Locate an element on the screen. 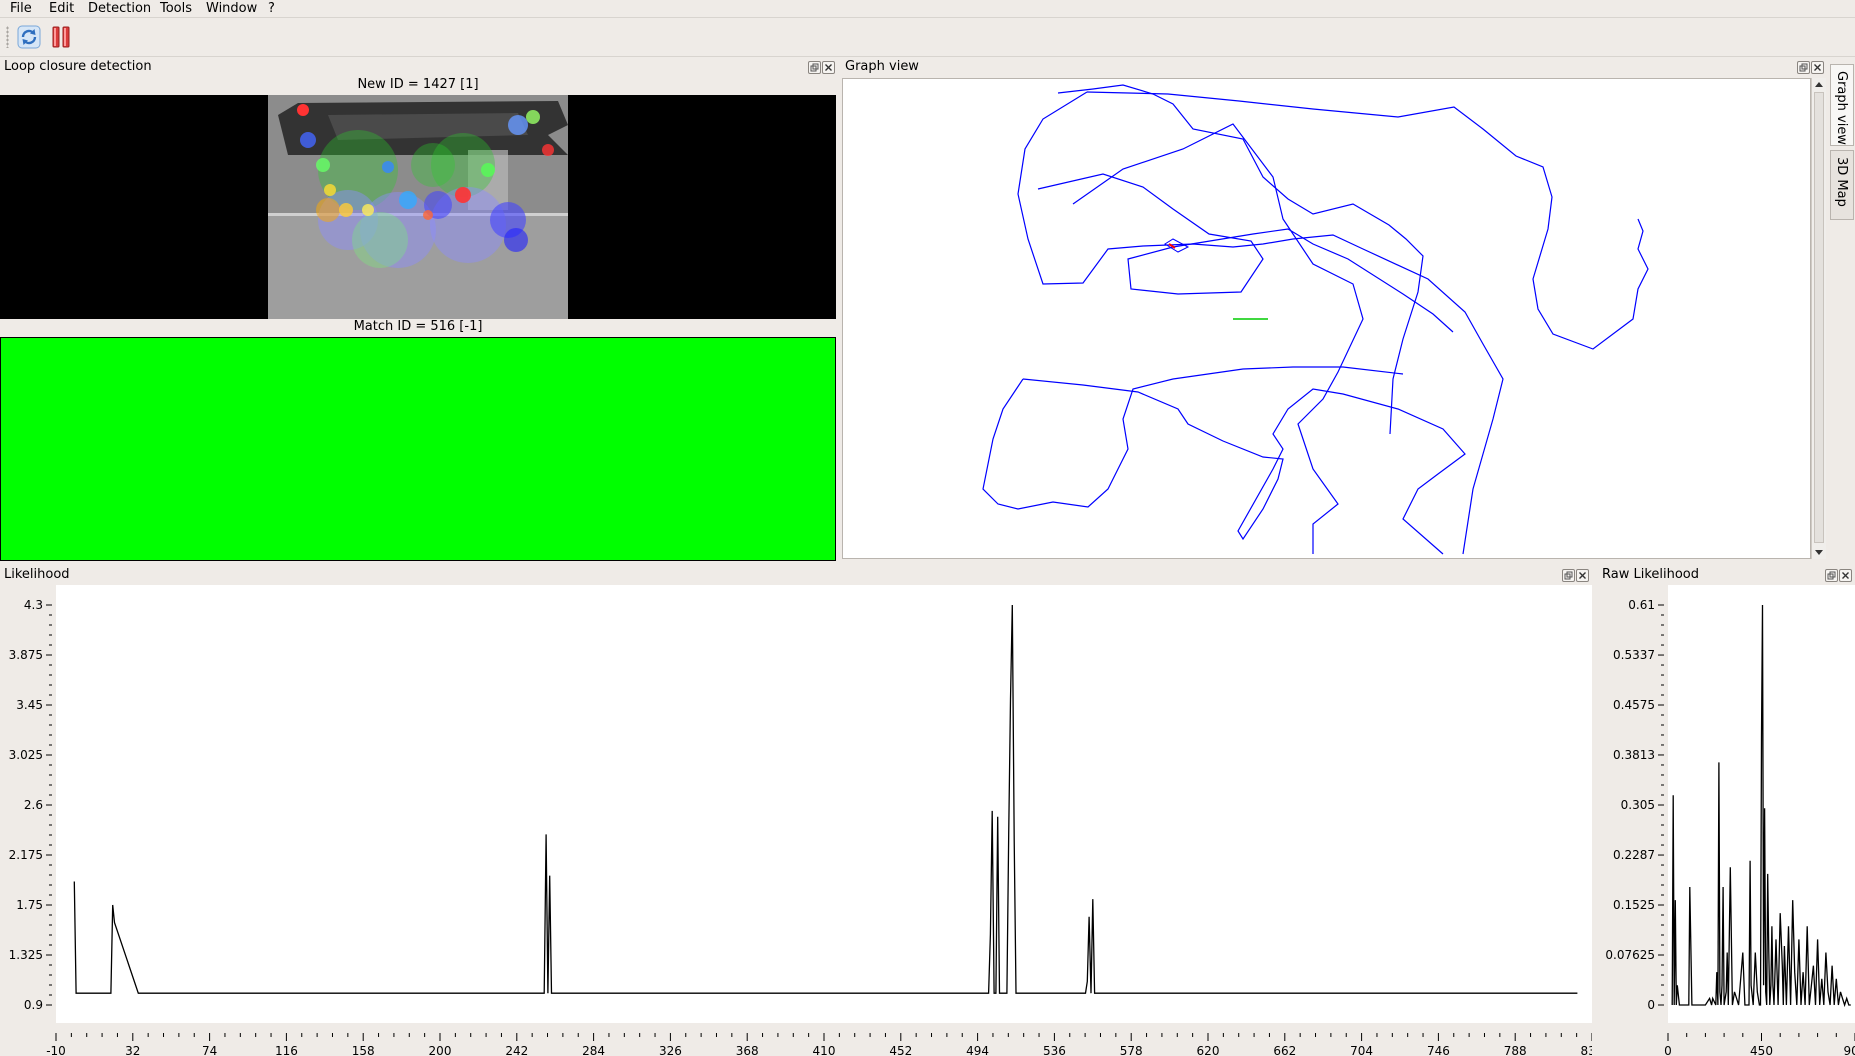 This screenshot has height=1056, width=1855. scroll-up-icon is located at coordinates (1819, 84).